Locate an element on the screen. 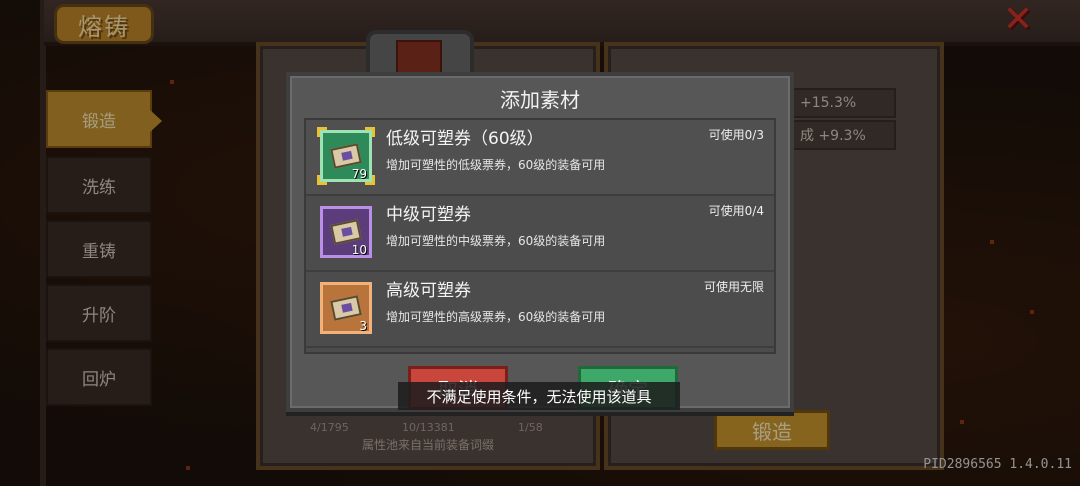 The width and height of the screenshot is (1080, 486). item-name: 低级可塑券（60级） is located at coordinates (465, 139).